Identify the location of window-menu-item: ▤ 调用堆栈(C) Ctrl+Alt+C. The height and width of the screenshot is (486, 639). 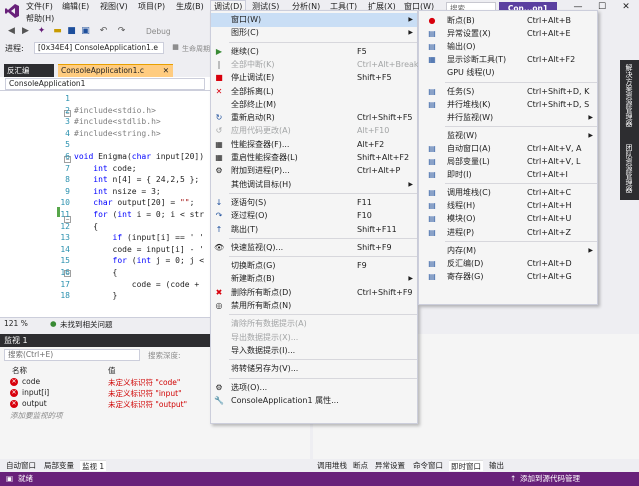
(508, 193).